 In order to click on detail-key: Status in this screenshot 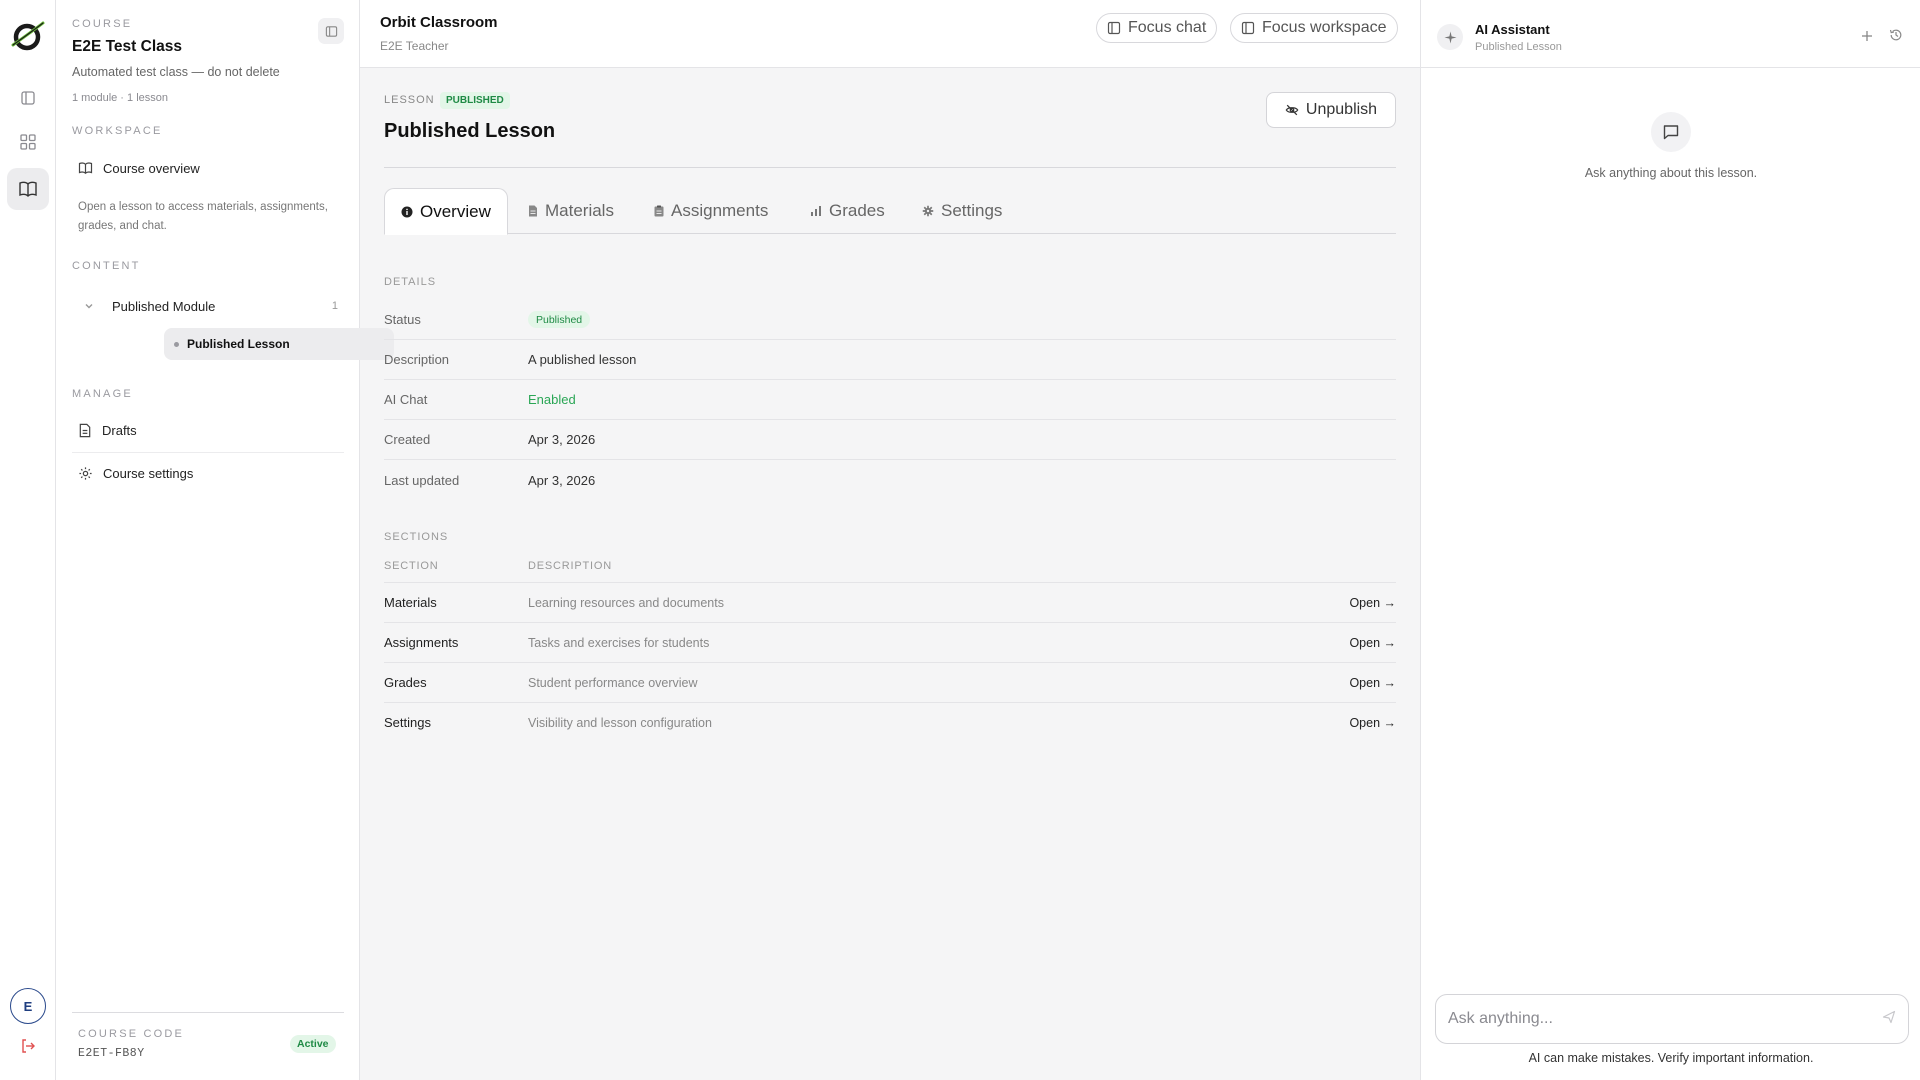, I will do `click(402, 319)`.